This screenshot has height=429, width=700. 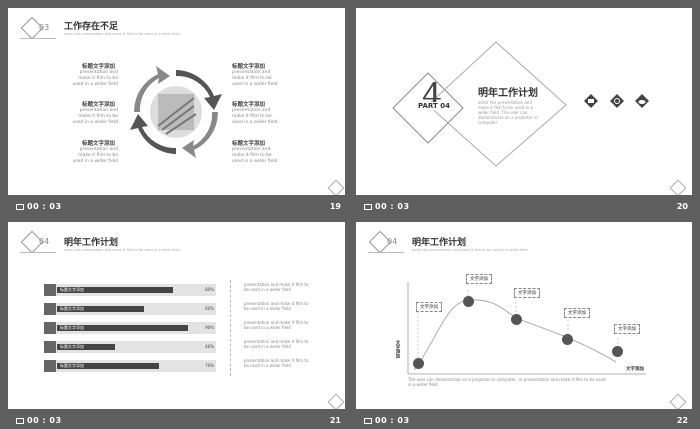 I want to click on status-bar-19: 00 : 03 19, so click(x=176, y=207).